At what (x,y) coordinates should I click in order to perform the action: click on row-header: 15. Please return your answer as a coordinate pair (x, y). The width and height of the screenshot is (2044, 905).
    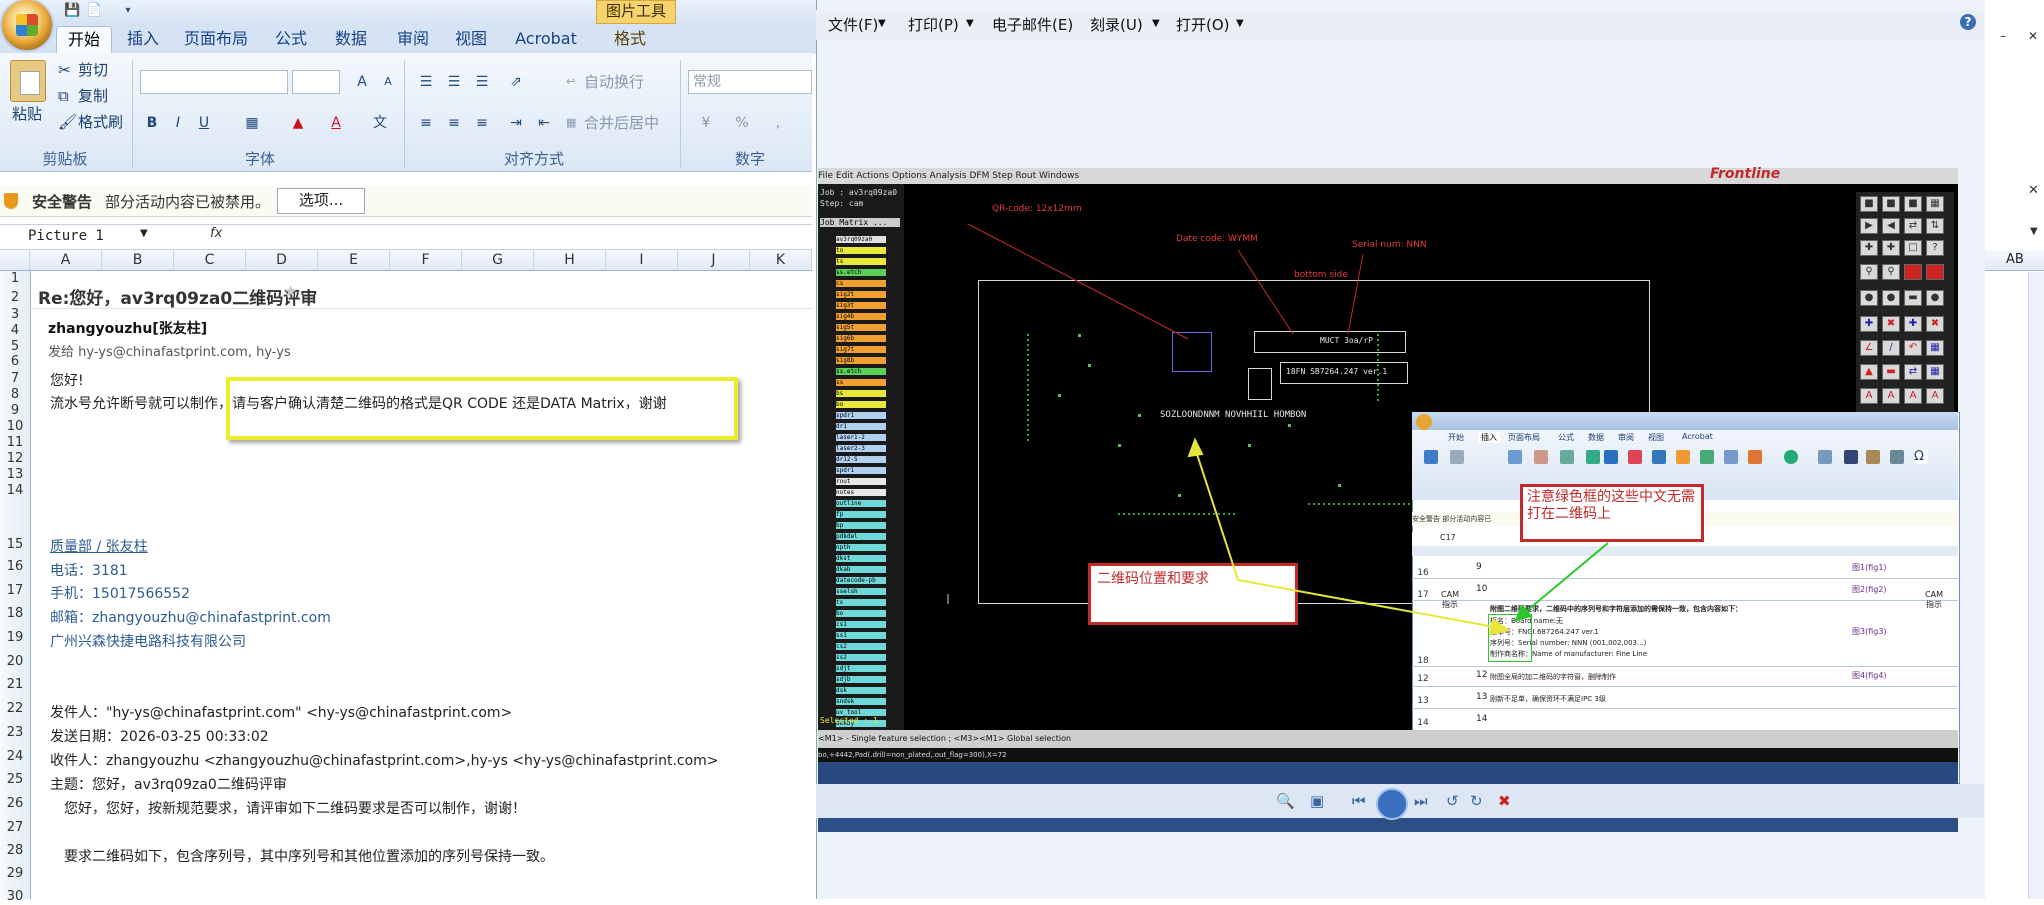
    Looking at the image, I should click on (15, 545).